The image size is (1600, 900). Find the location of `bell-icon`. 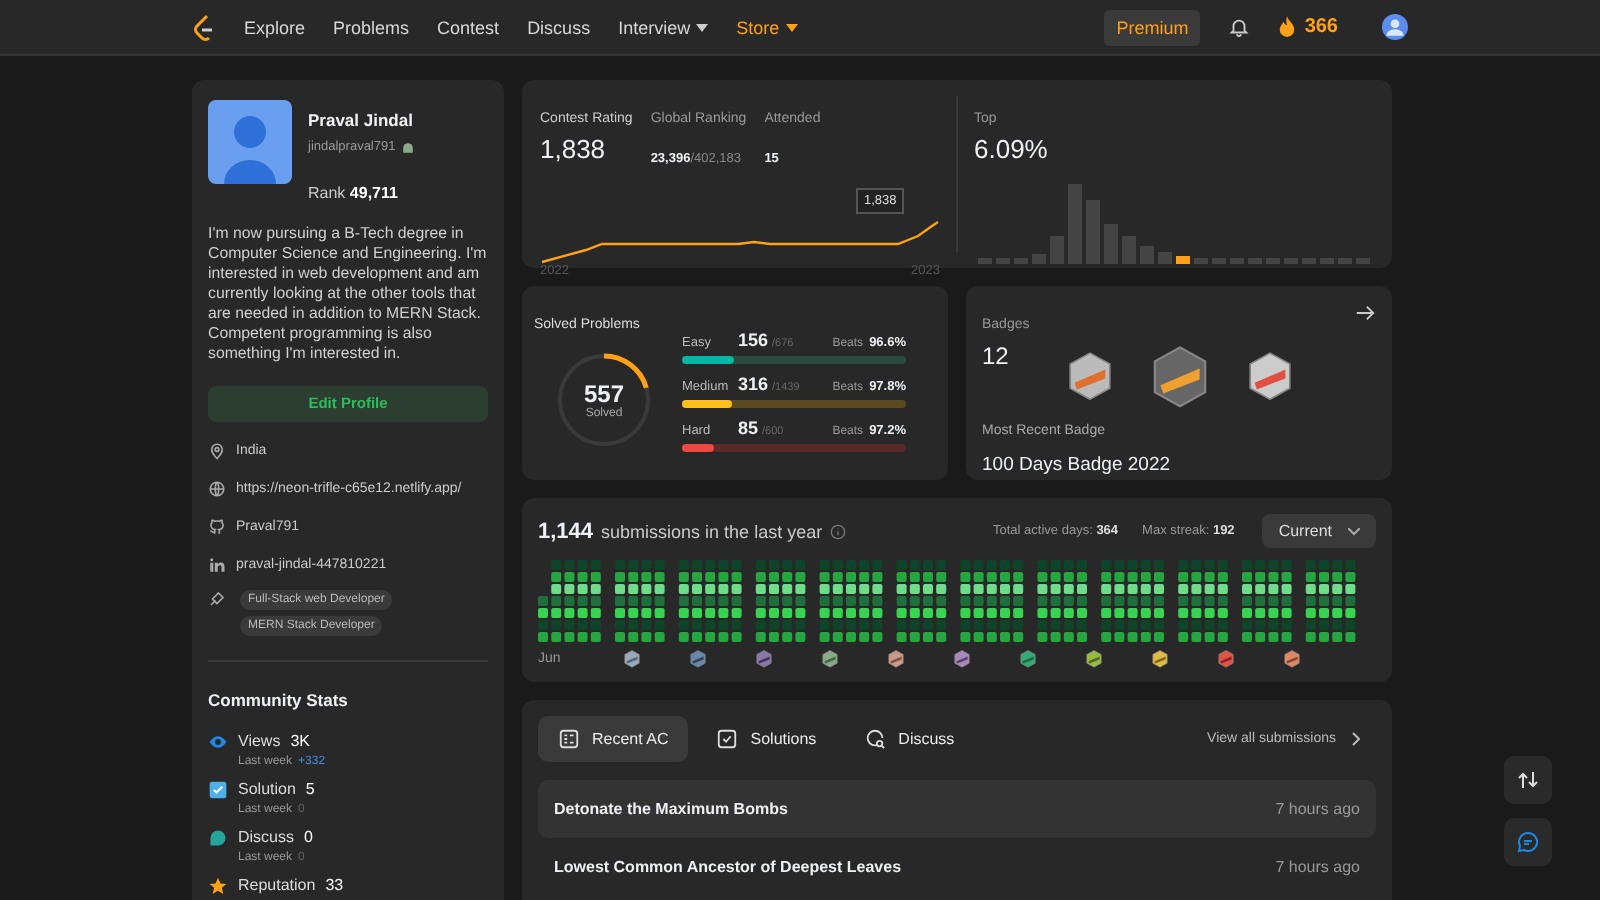

bell-icon is located at coordinates (1239, 27).